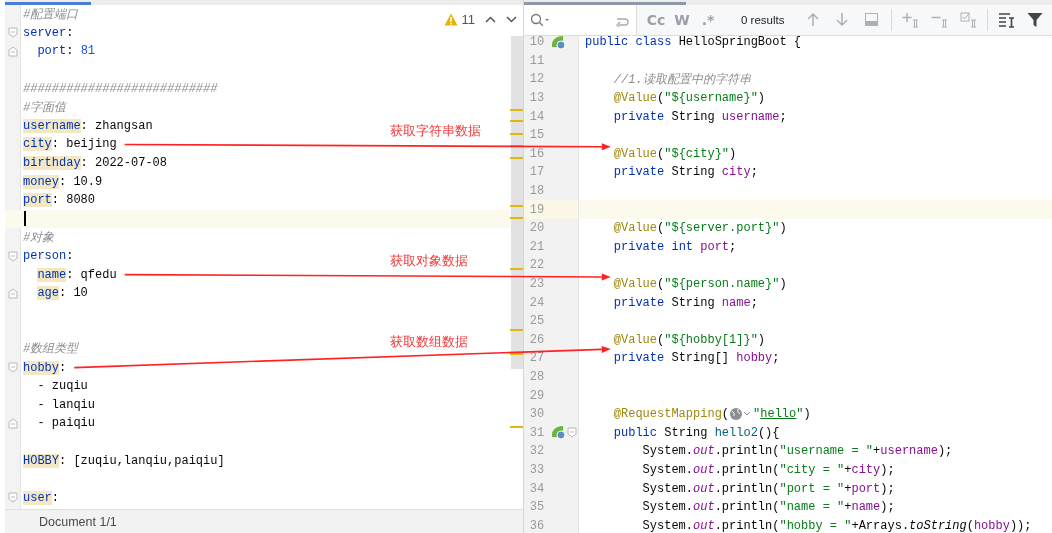 The width and height of the screenshot is (1052, 533). What do you see at coordinates (536, 395) in the screenshot?
I see `line-number: 29` at bounding box center [536, 395].